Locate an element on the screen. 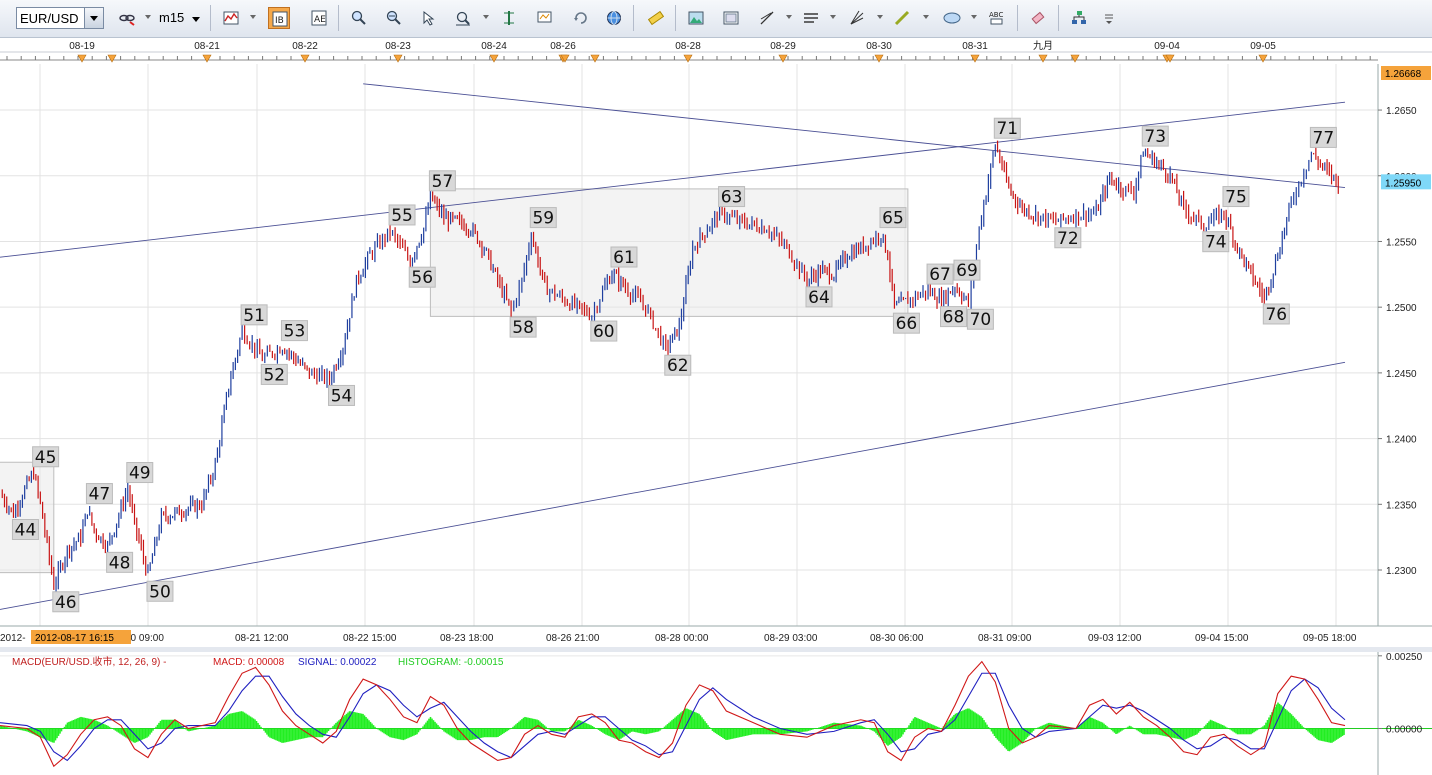 This screenshot has width=1432, height=775. time-axis-label: 08-22 15:00 is located at coordinates (370, 638).